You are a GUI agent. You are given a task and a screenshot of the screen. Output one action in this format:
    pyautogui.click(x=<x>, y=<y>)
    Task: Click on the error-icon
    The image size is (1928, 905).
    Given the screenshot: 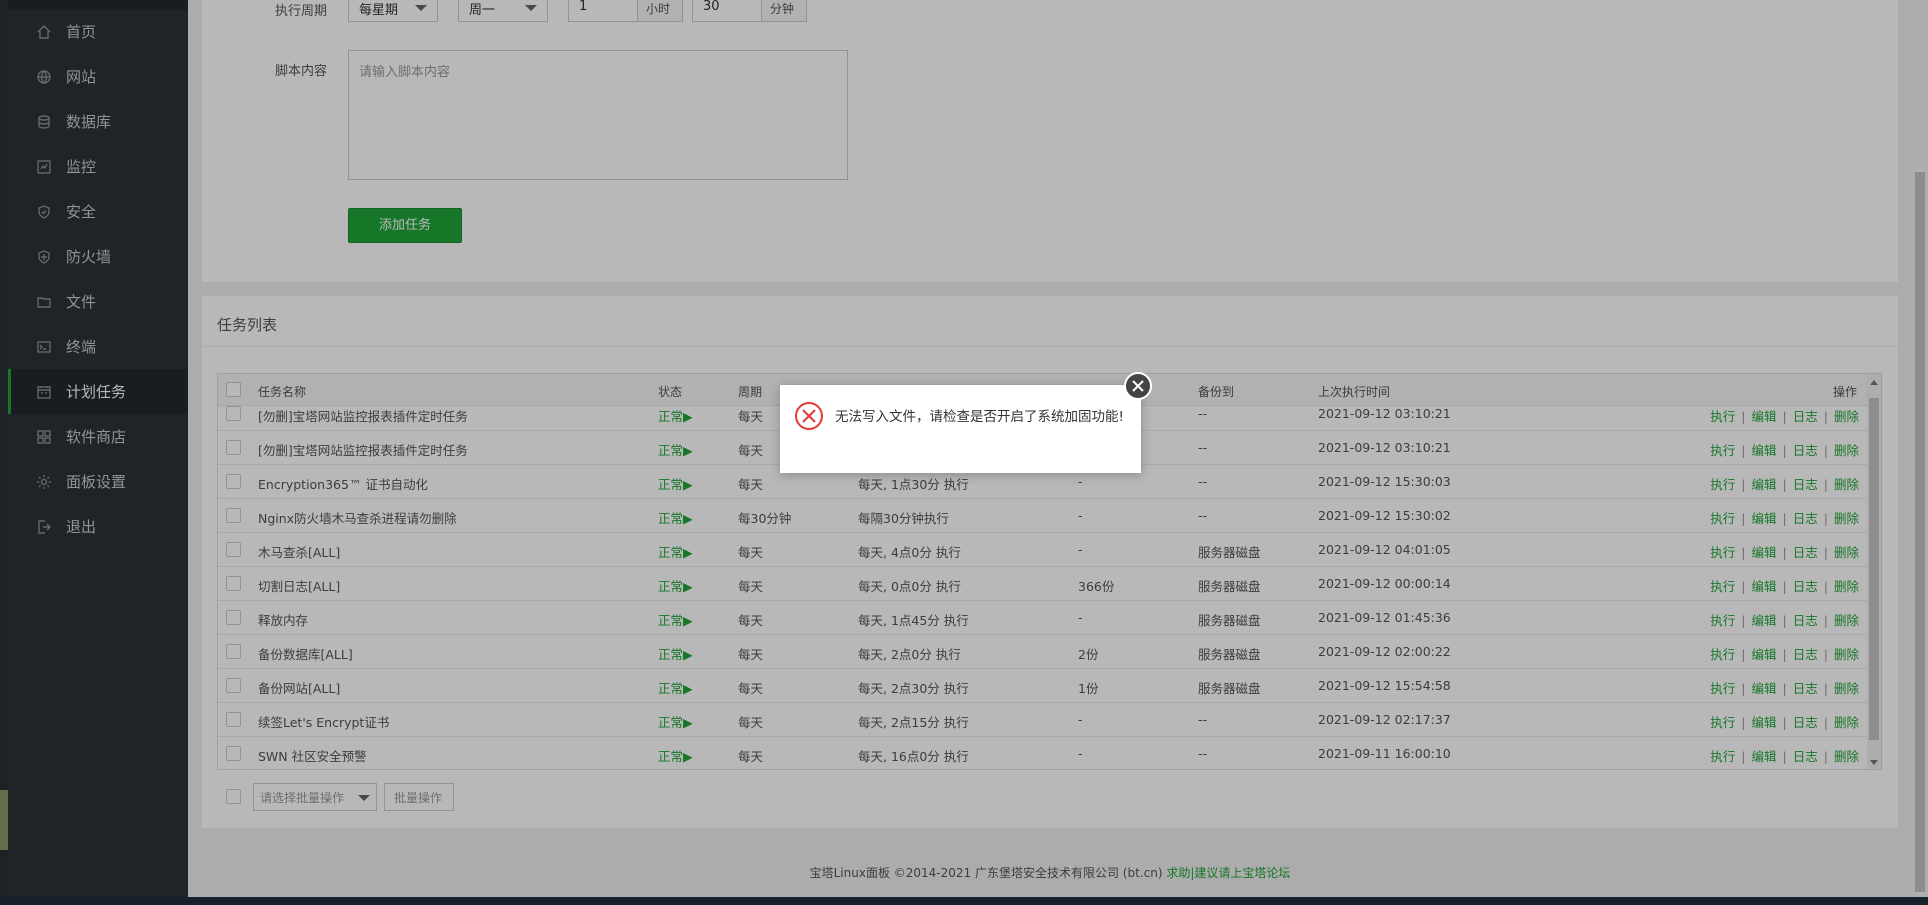 What is the action you would take?
    pyautogui.click(x=809, y=416)
    